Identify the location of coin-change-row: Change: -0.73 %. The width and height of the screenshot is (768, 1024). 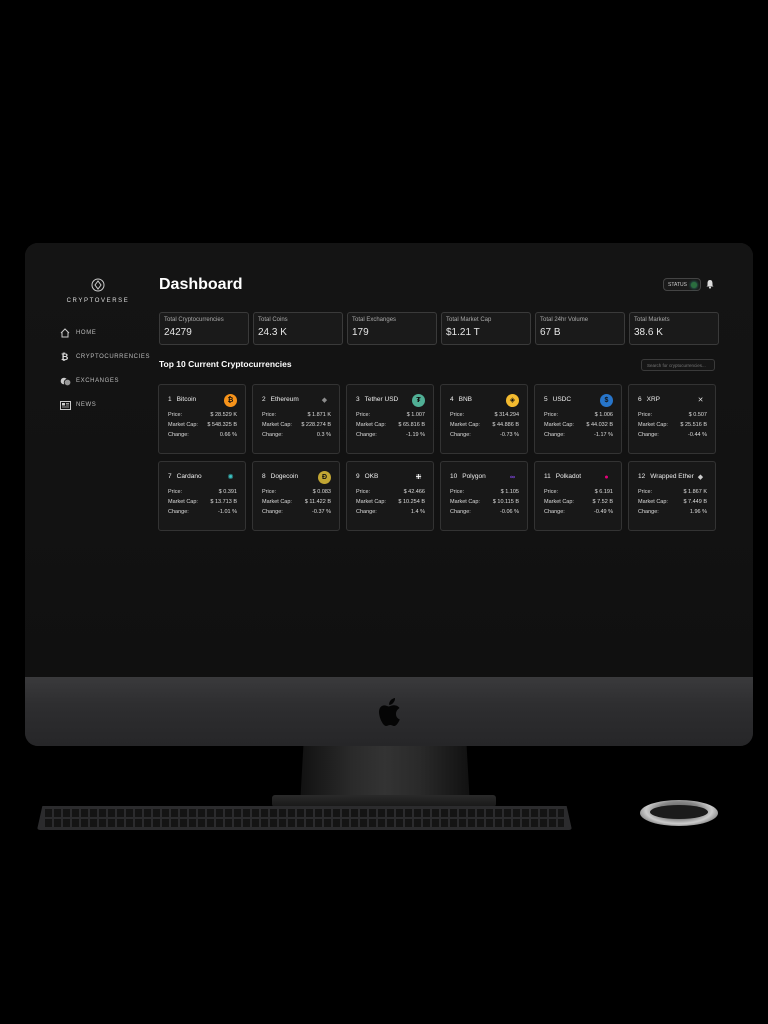
(484, 435).